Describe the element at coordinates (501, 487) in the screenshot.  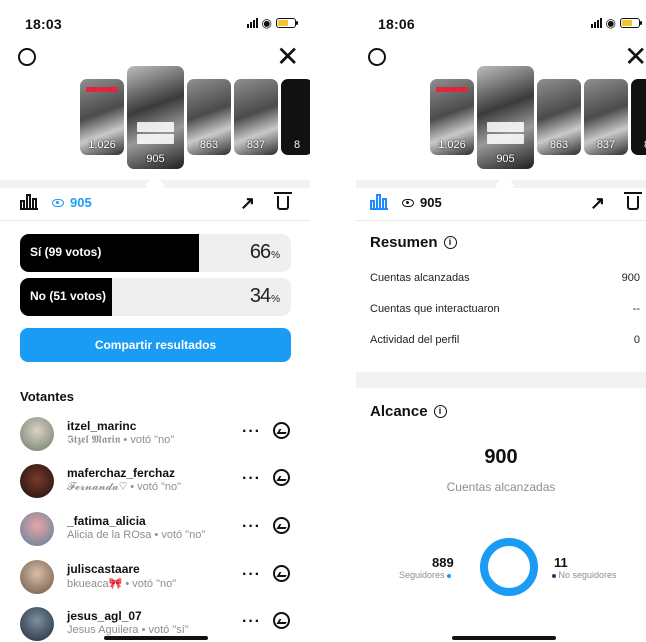
I see `reach-total-label: Cuentas alcanzadas` at that location.